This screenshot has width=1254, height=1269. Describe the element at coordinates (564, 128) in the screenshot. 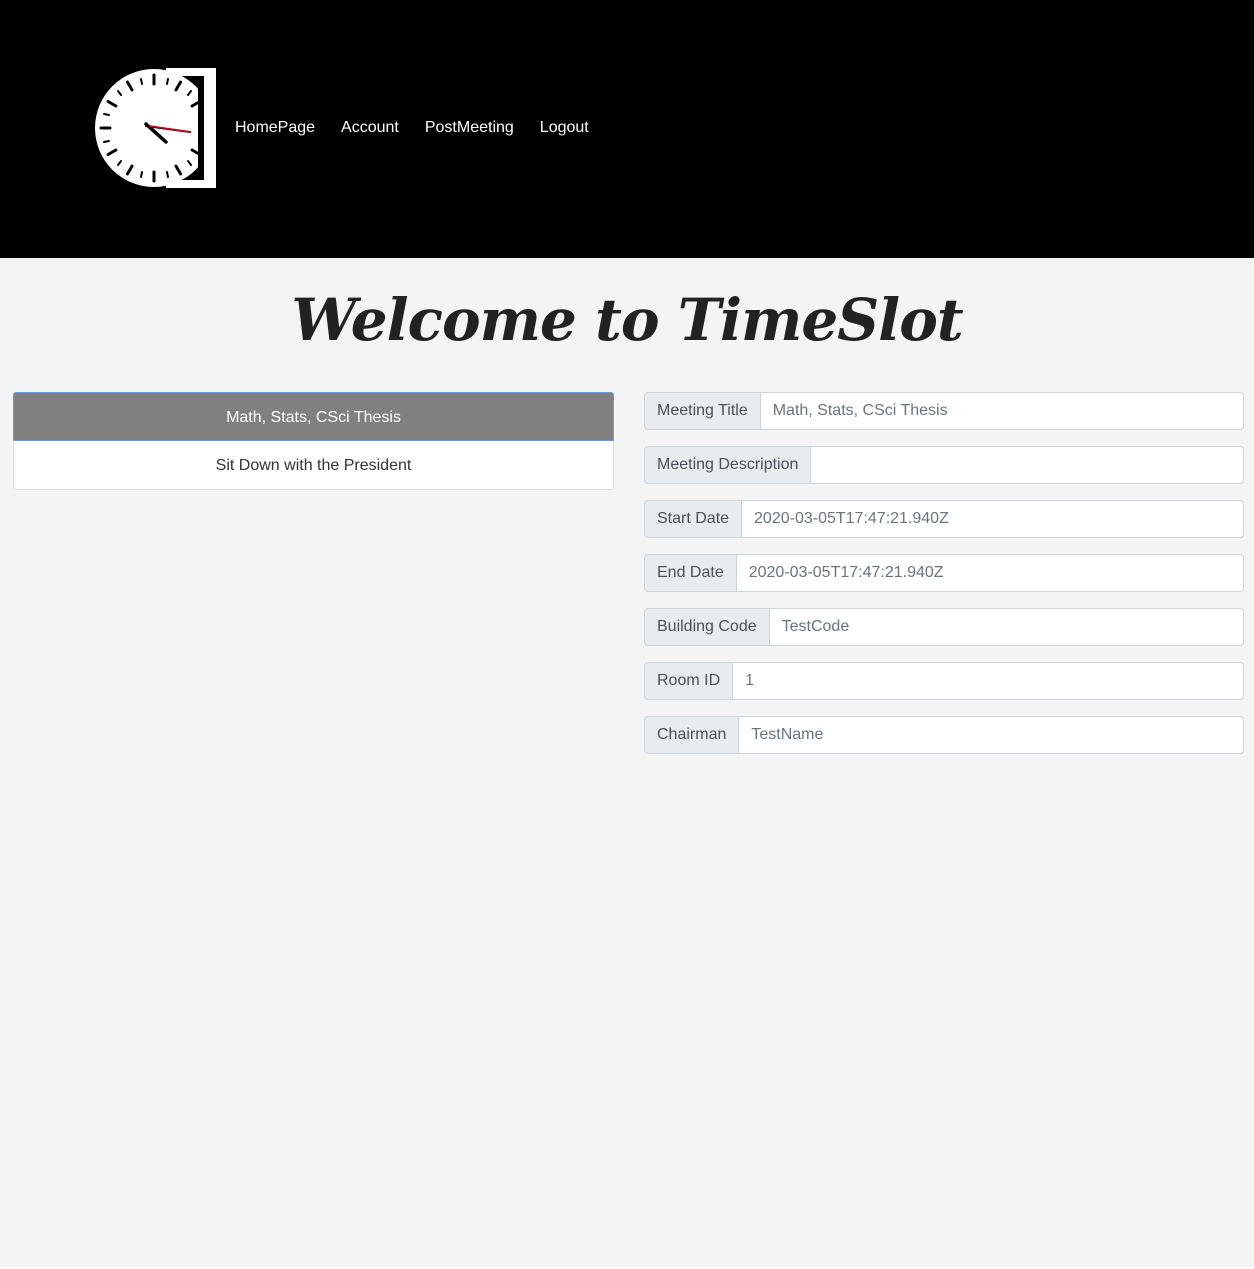

I see `nav-link-logout: Logout` at that location.